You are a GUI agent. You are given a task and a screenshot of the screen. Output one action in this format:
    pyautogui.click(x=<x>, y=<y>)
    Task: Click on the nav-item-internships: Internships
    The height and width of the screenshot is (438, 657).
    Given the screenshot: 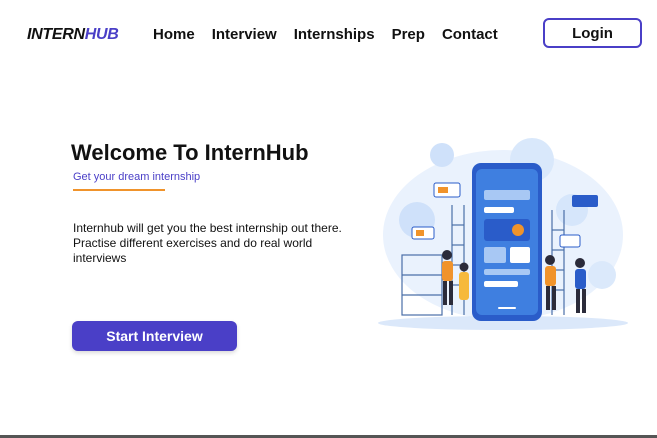 What is the action you would take?
    pyautogui.click(x=334, y=34)
    